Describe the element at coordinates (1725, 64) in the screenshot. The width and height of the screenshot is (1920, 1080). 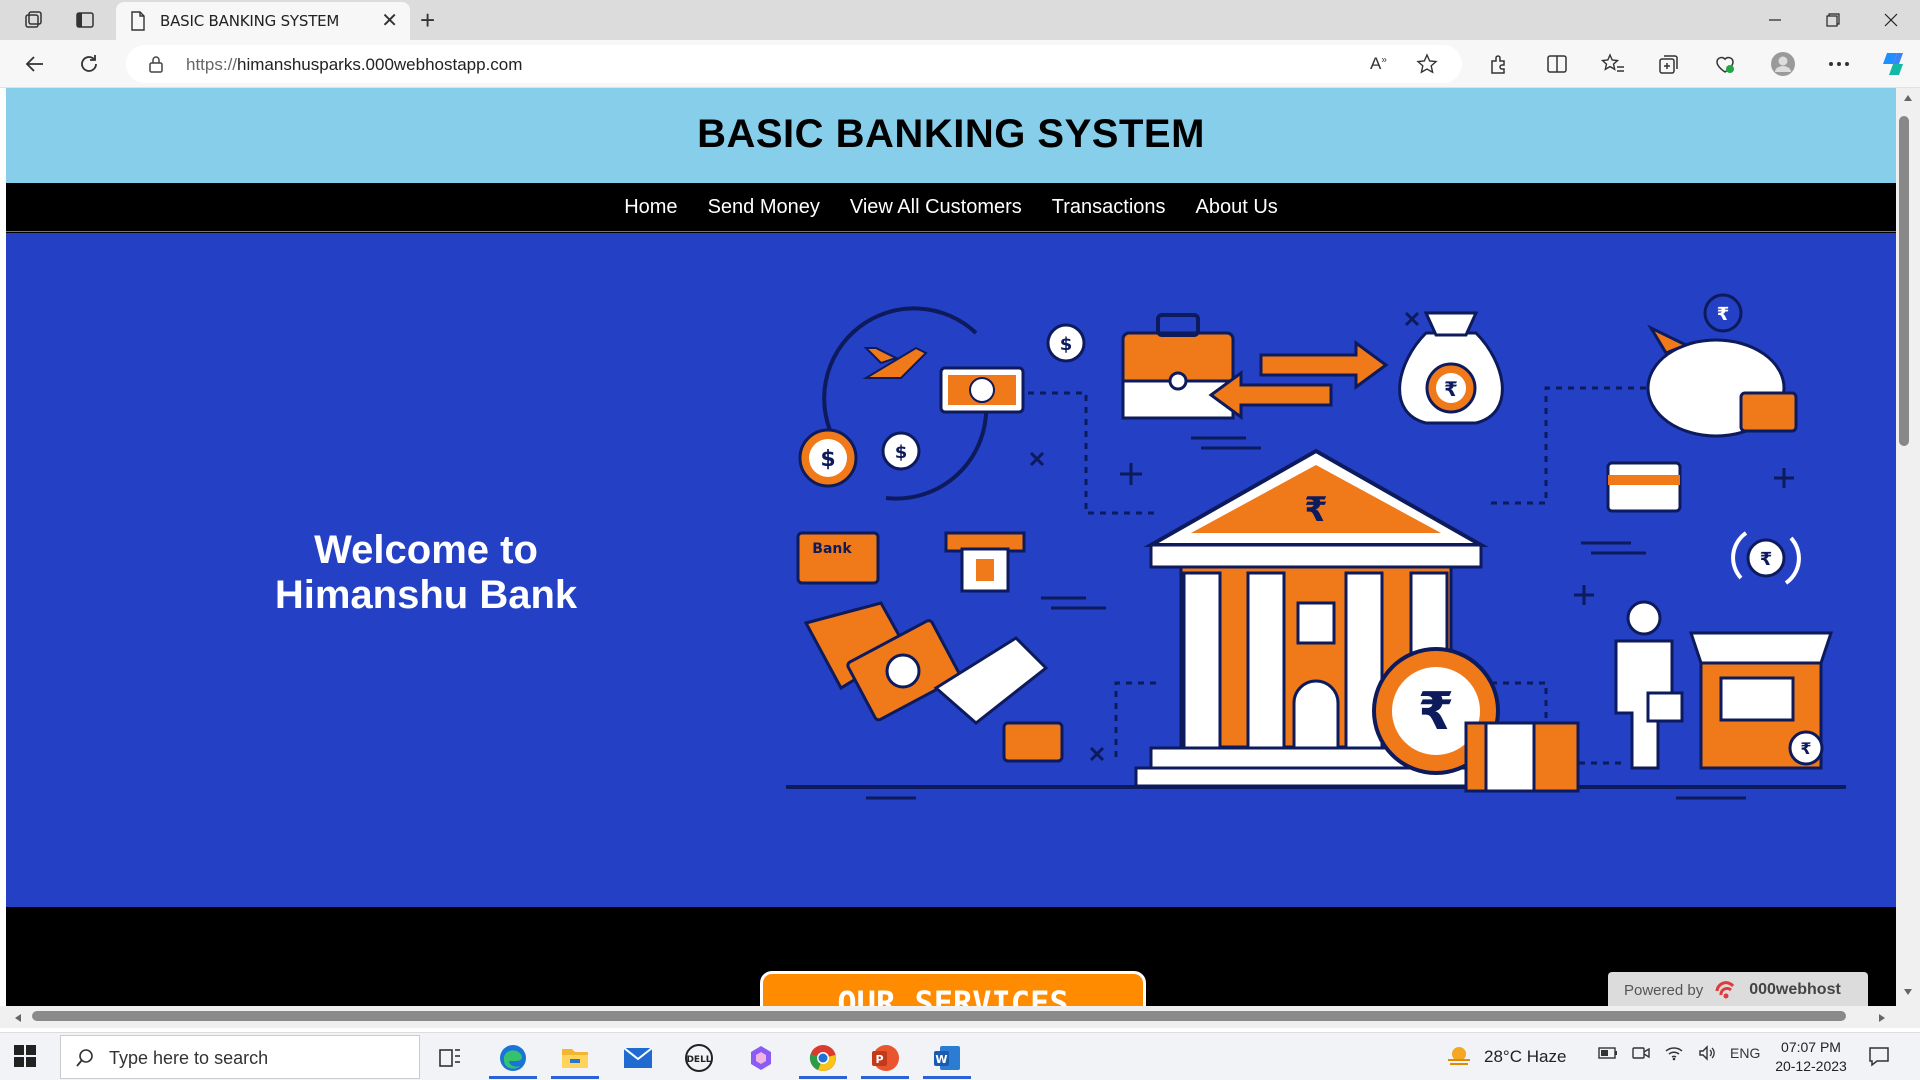
I see `browser-essentials-icon` at that location.